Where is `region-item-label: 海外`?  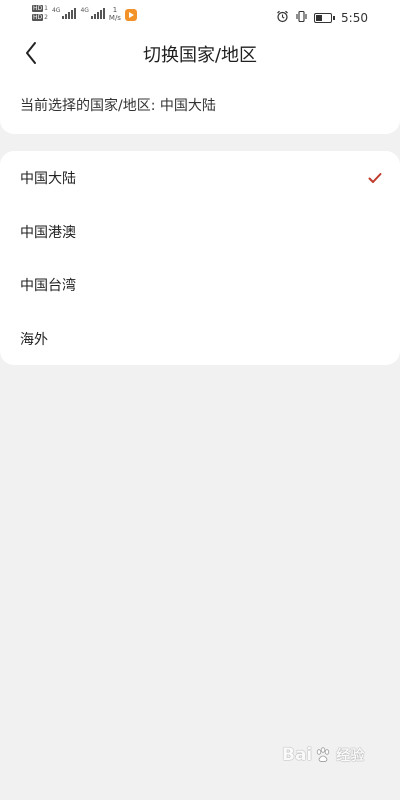 region-item-label: 海外 is located at coordinates (34, 339).